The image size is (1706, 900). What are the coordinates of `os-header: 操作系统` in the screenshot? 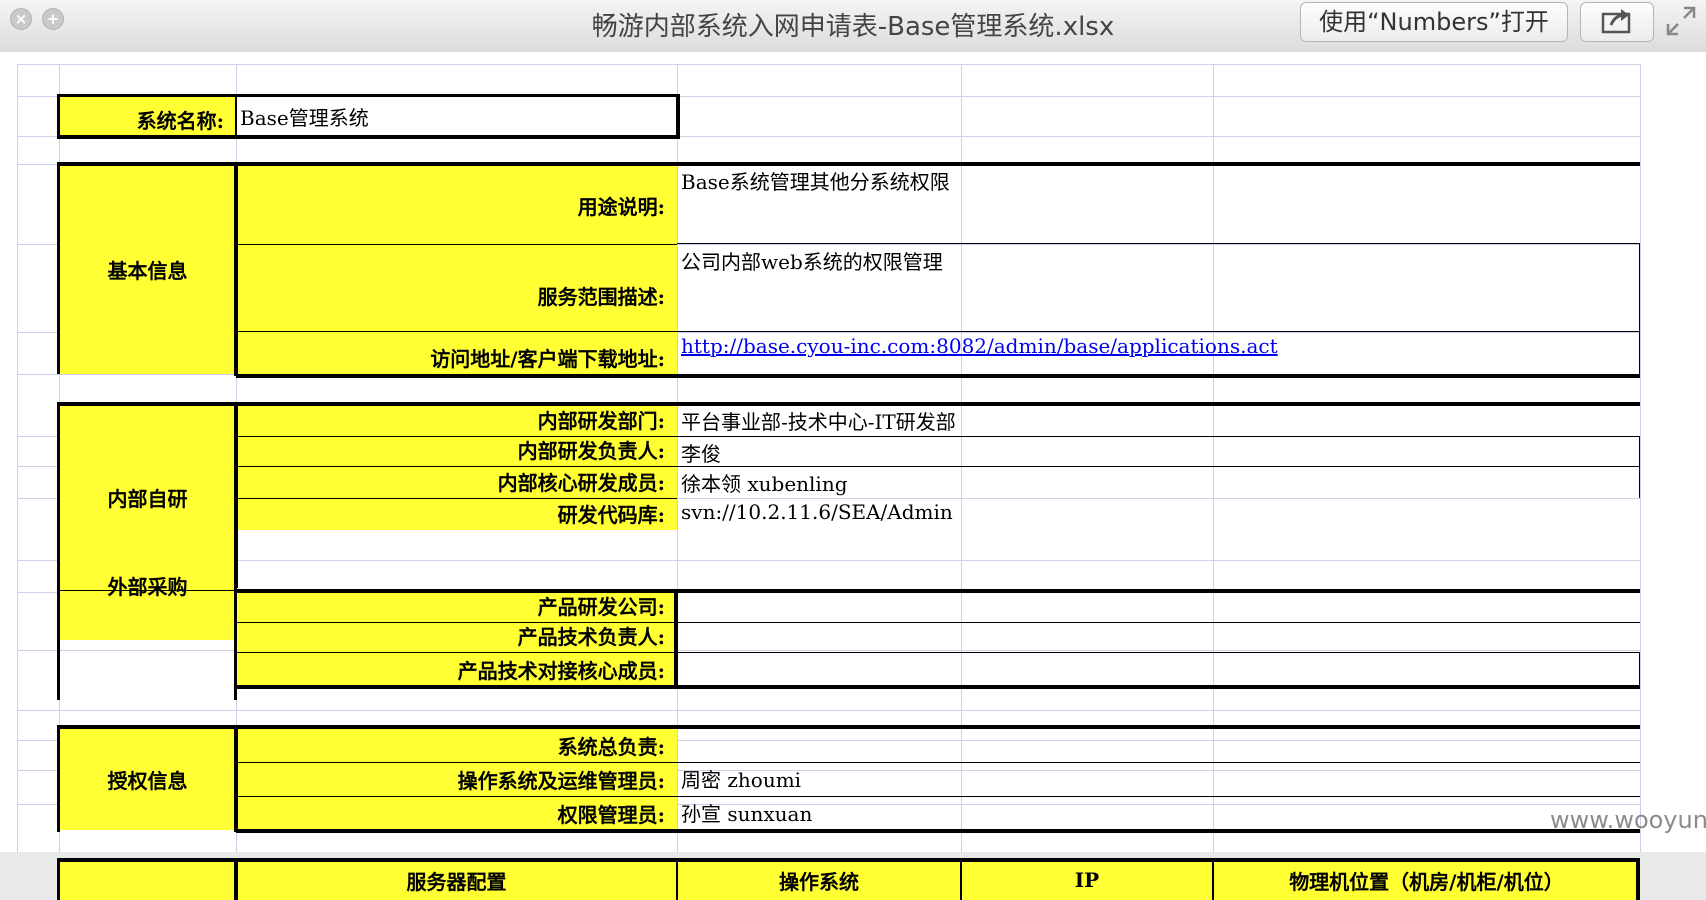 It's located at (819, 880).